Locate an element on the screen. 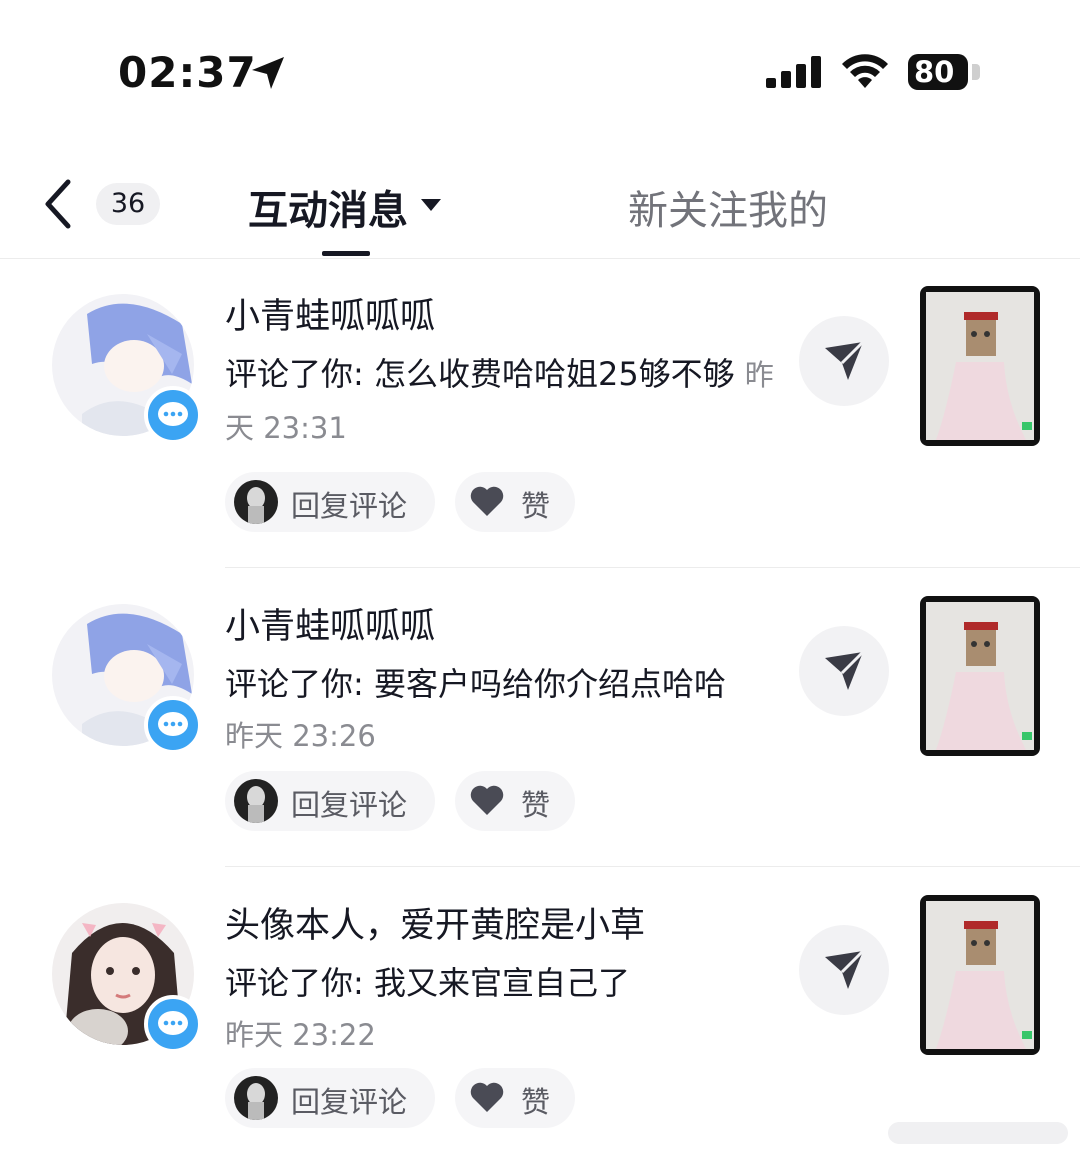 The width and height of the screenshot is (1080, 1165). battery-tip is located at coordinates (976, 72).